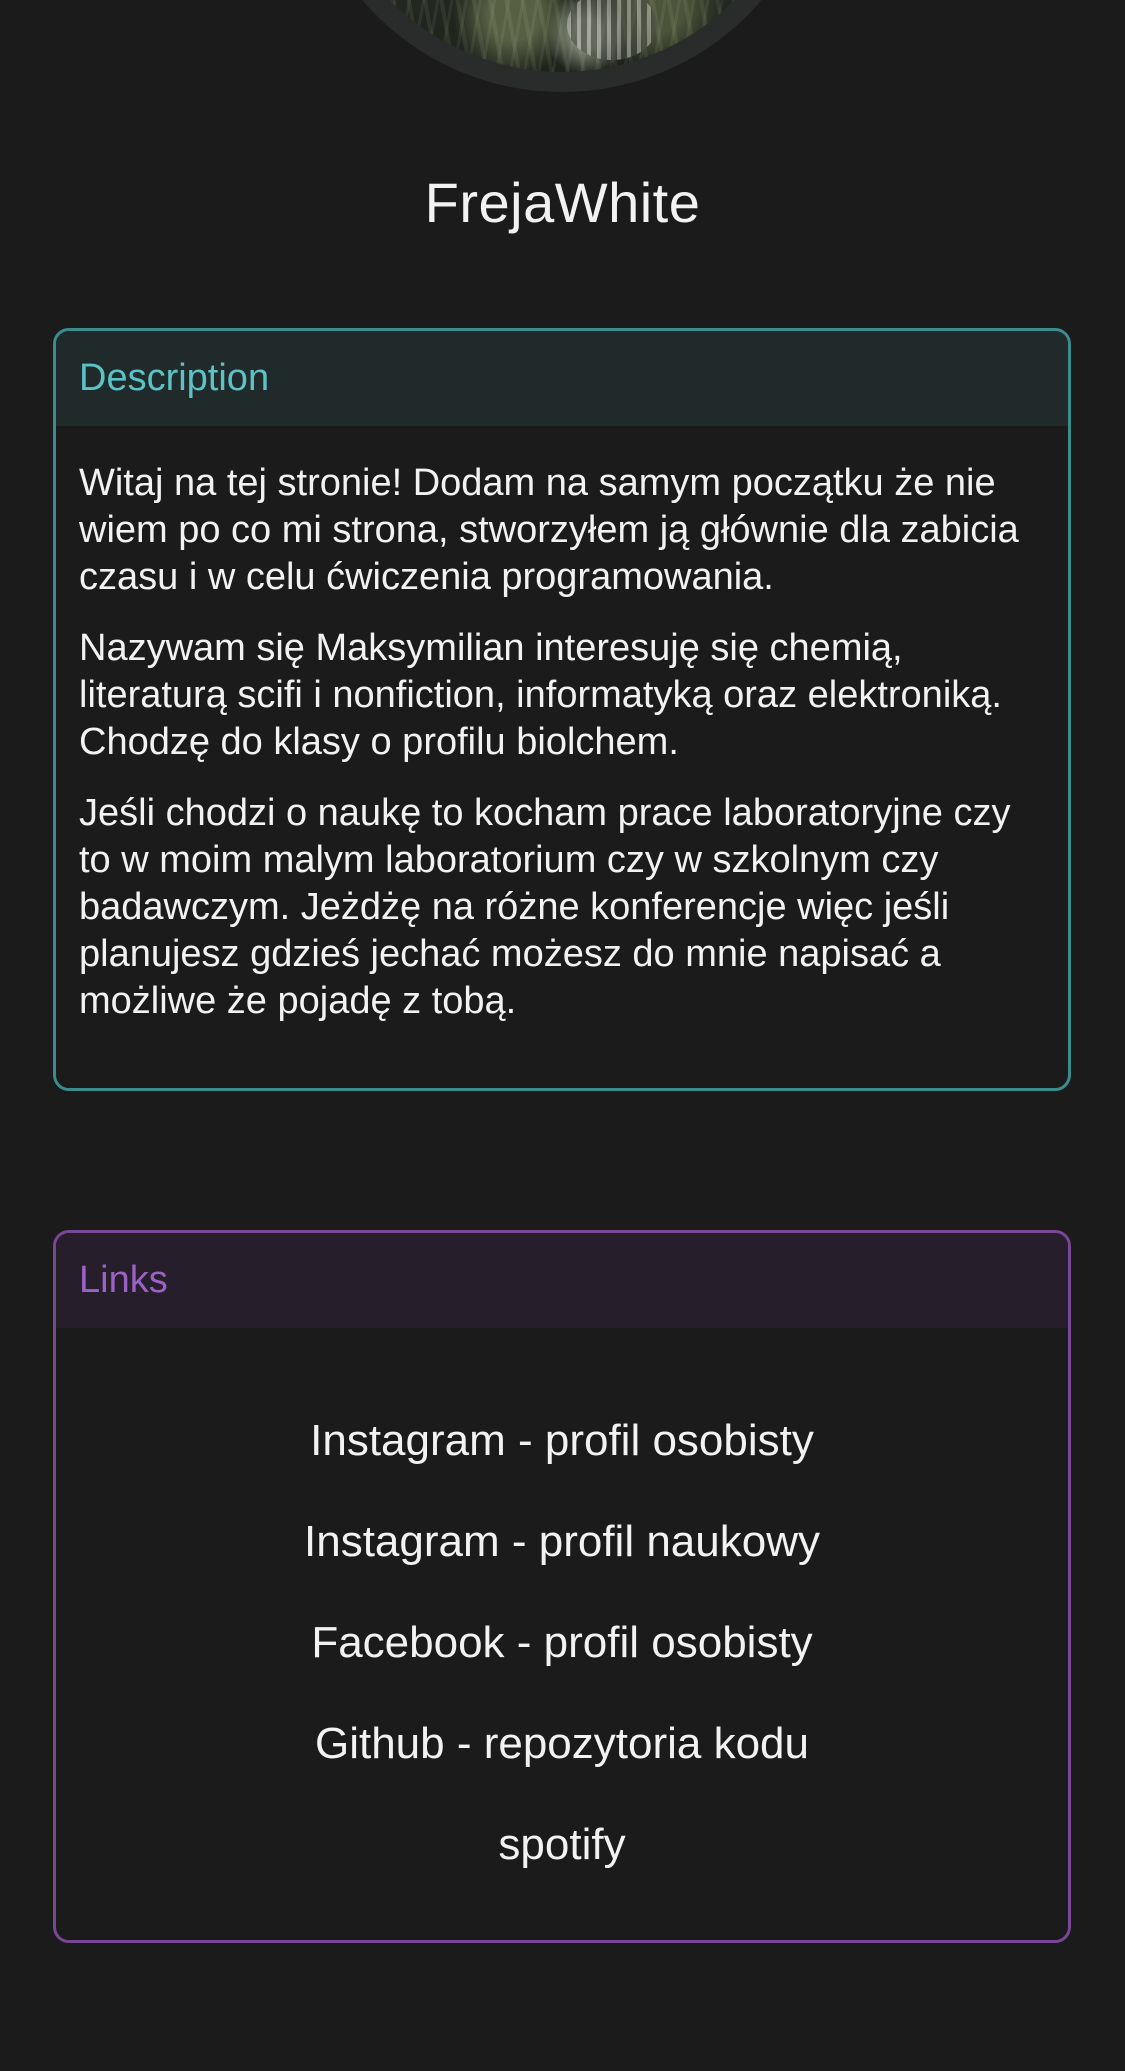 The image size is (1125, 2071). I want to click on instagram-personal-link: Instagram - profil osobisty, so click(562, 1441).